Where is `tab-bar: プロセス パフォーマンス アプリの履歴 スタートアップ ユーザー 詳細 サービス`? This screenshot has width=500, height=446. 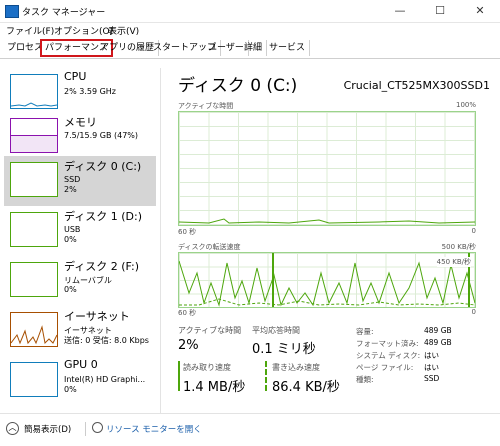 tab-bar: プロセス パフォーマンス アプリの履歴 スタートアップ ユーザー 詳細 サービス is located at coordinates (250, 48).